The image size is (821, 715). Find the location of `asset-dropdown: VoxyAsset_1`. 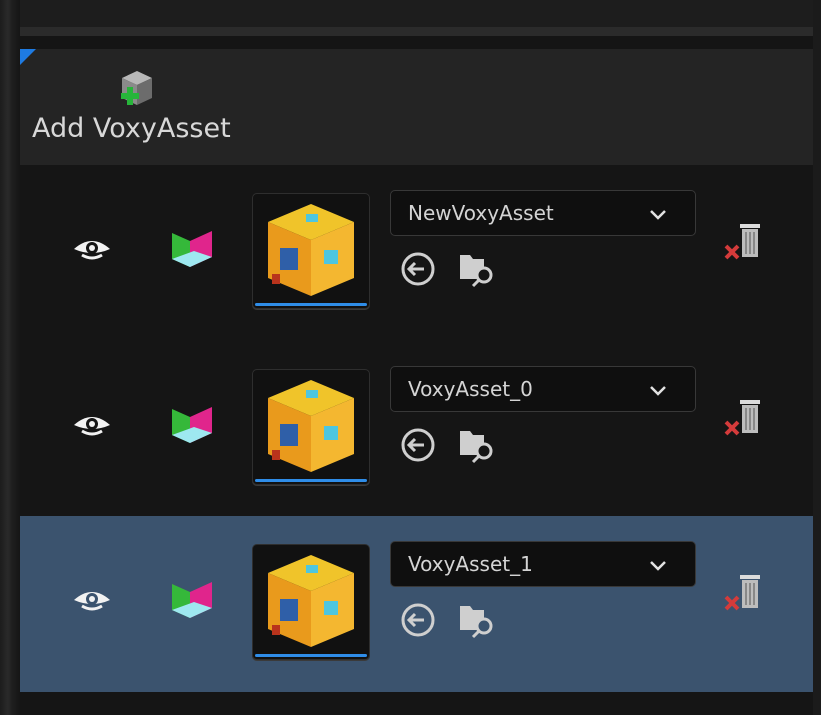

asset-dropdown: VoxyAsset_1 is located at coordinates (543, 564).